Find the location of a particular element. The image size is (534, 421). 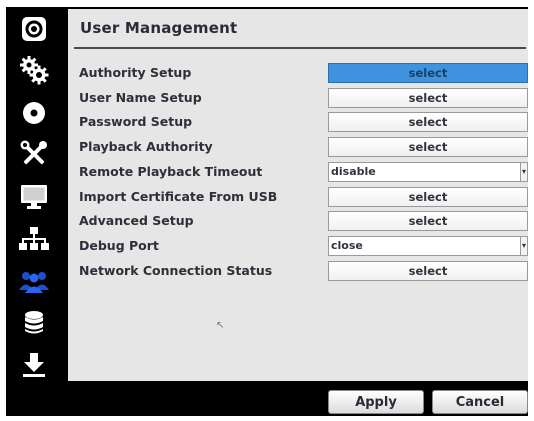

playback-authority-button: select is located at coordinates (428, 147).